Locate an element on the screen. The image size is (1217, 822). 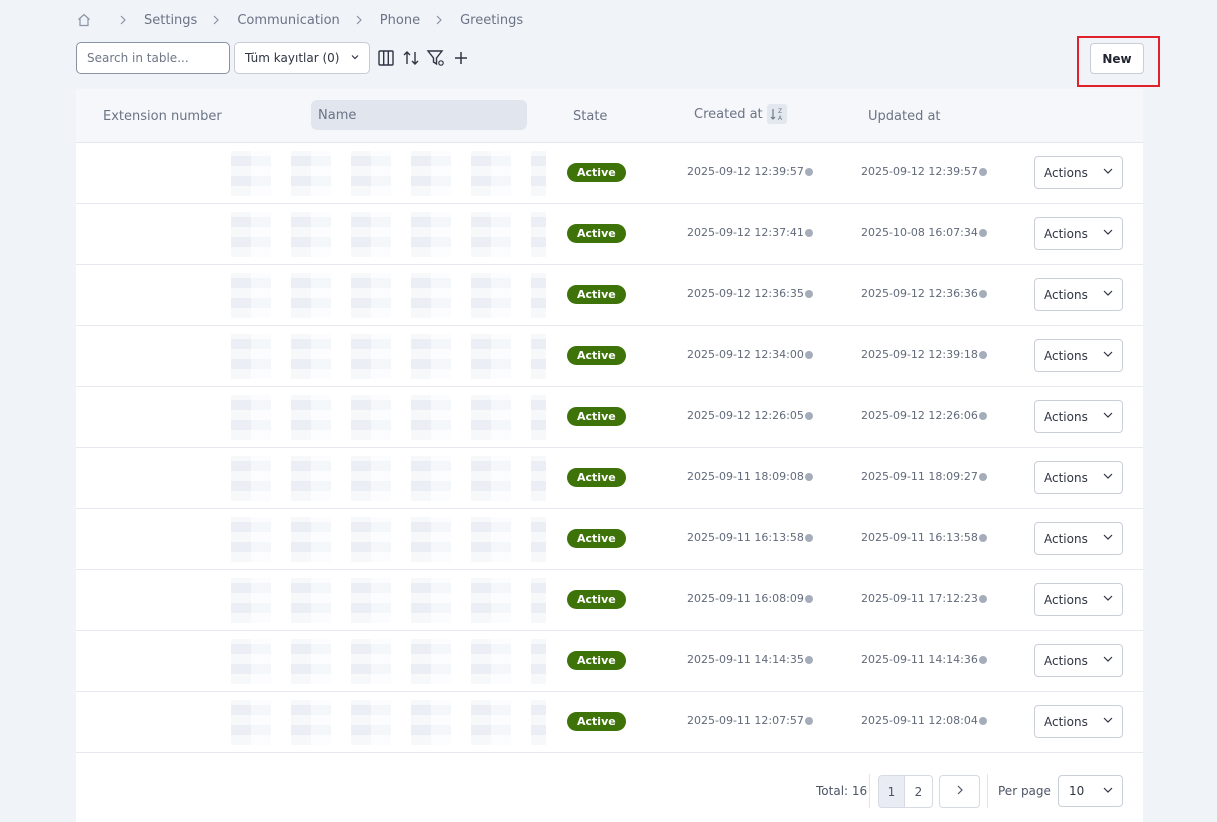
breadcrumb-communication: Communication is located at coordinates (288, 20).